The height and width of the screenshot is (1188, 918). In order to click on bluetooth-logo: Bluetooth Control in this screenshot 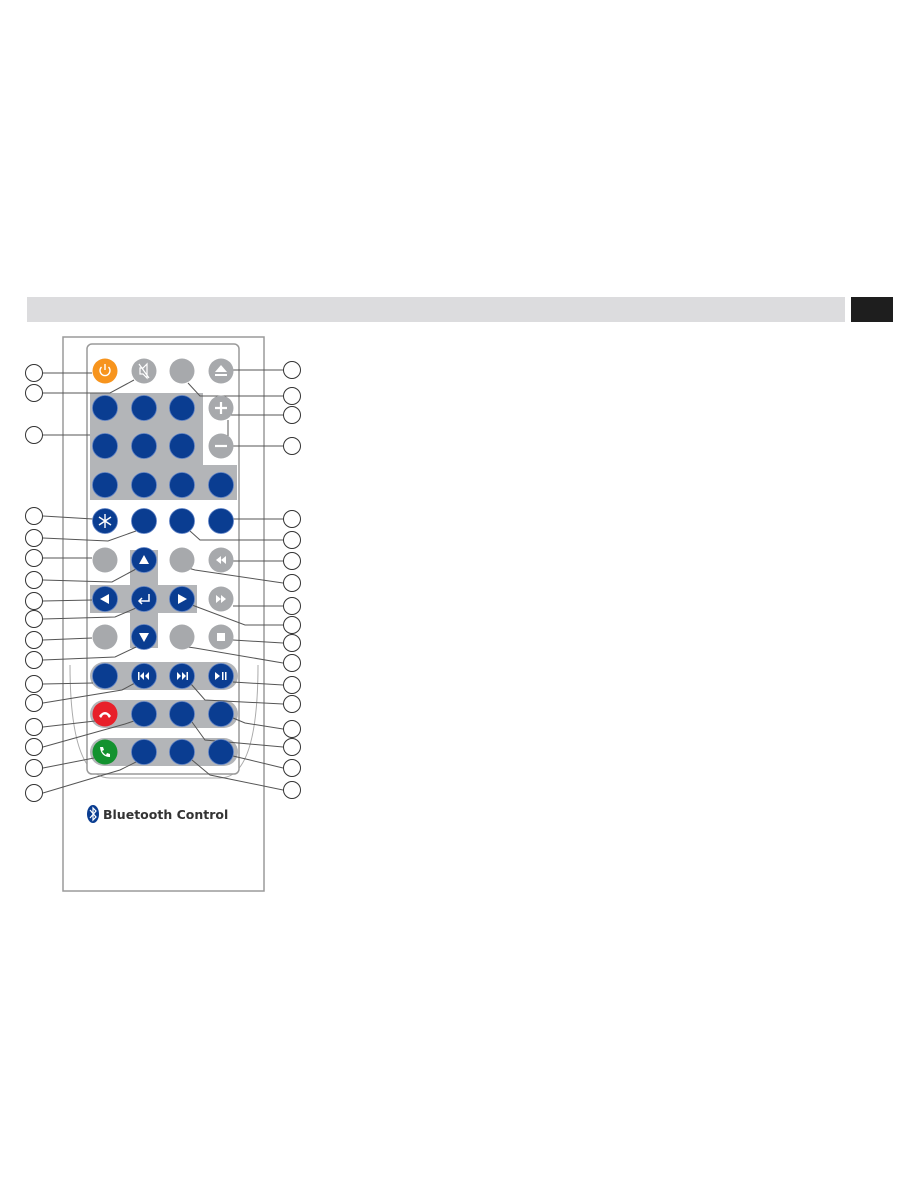, I will do `click(157, 814)`.